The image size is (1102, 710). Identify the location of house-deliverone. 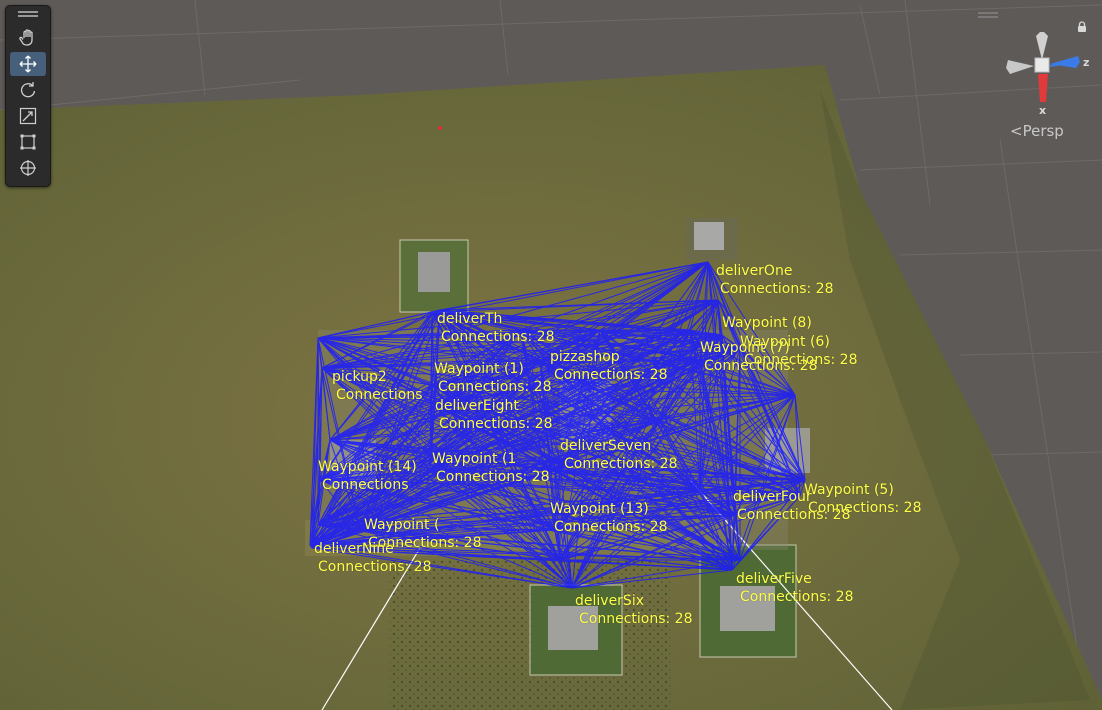
(709, 236).